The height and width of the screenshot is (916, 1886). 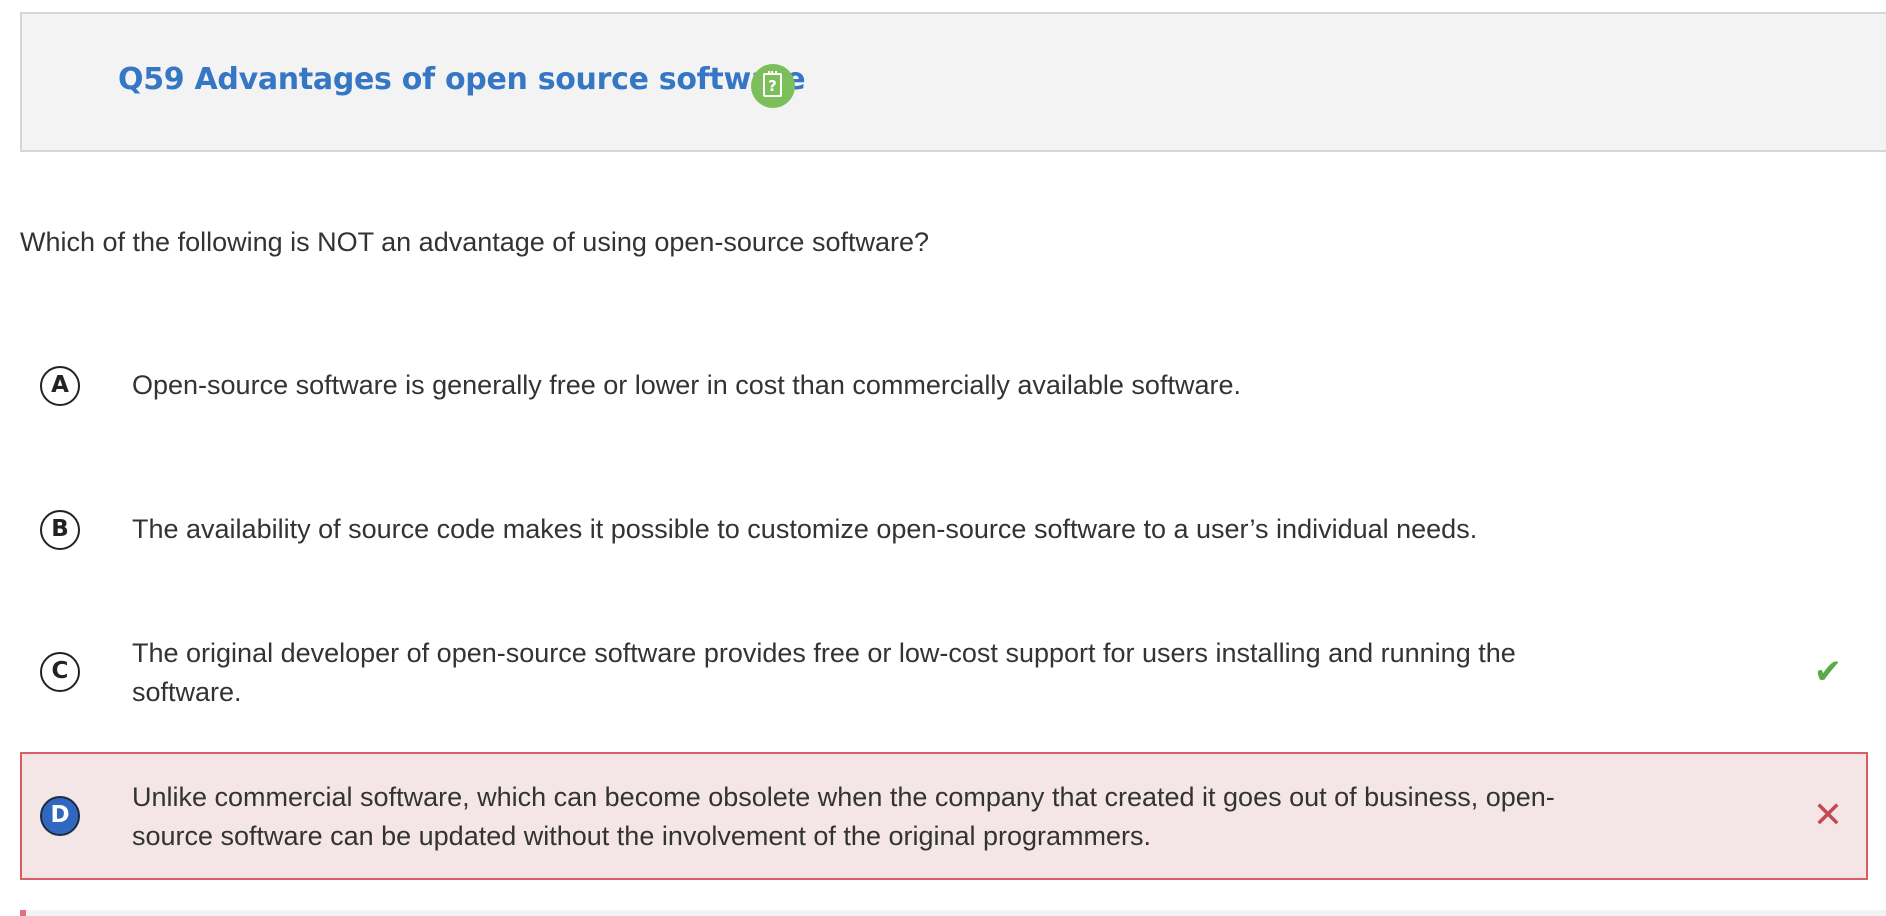 I want to click on sheet-shape: ?, so click(x=772, y=84).